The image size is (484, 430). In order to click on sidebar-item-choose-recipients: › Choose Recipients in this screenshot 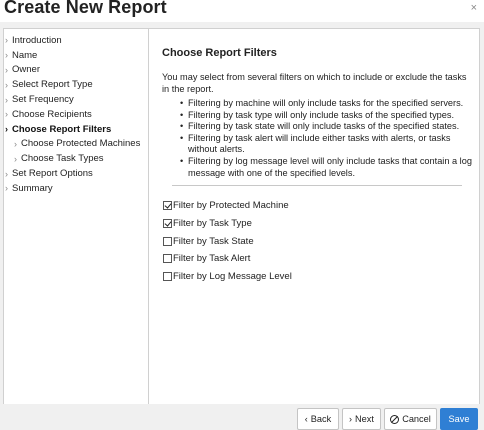, I will do `click(76, 114)`.